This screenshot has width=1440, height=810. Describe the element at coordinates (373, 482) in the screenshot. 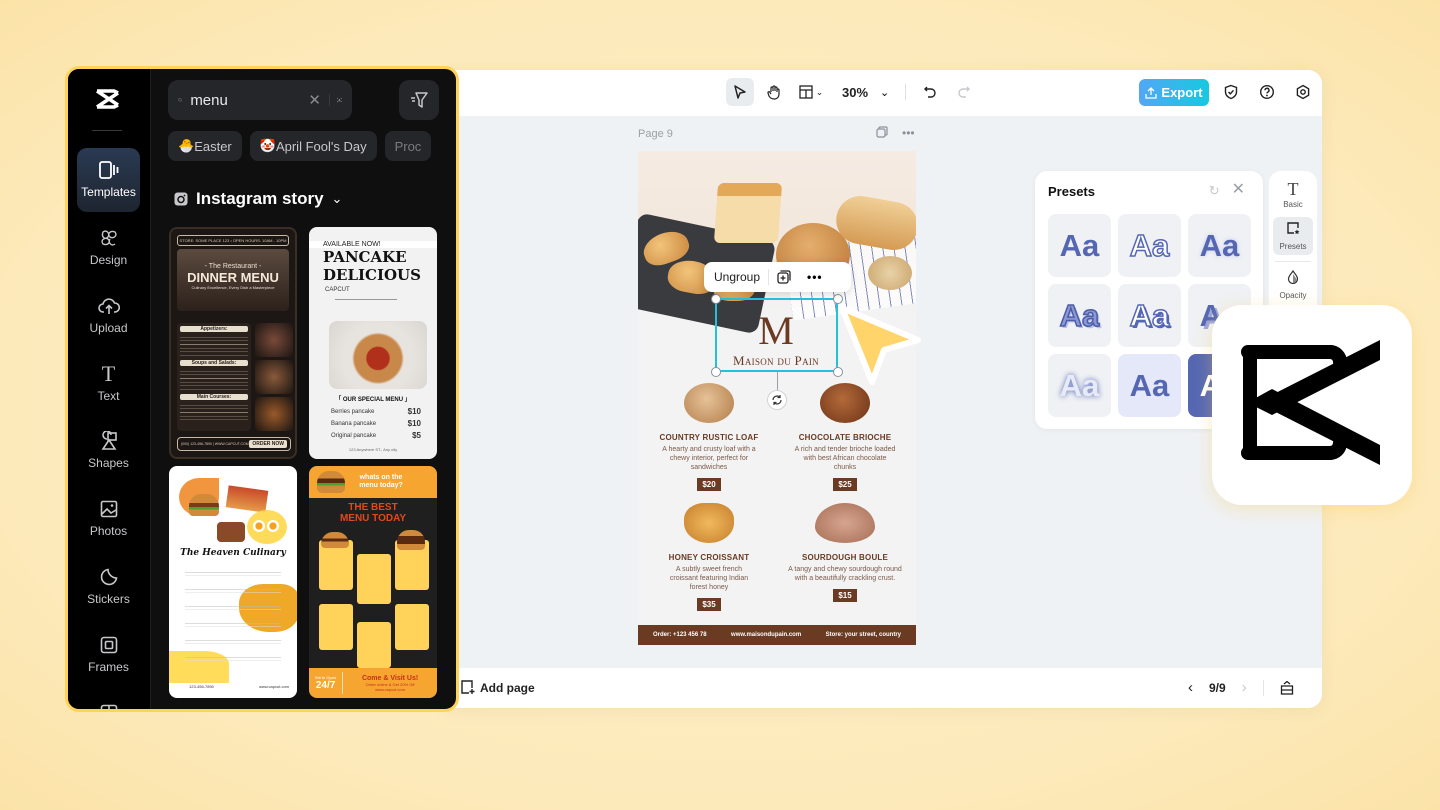

I see `tpl-header: whats on the menu today?` at that location.